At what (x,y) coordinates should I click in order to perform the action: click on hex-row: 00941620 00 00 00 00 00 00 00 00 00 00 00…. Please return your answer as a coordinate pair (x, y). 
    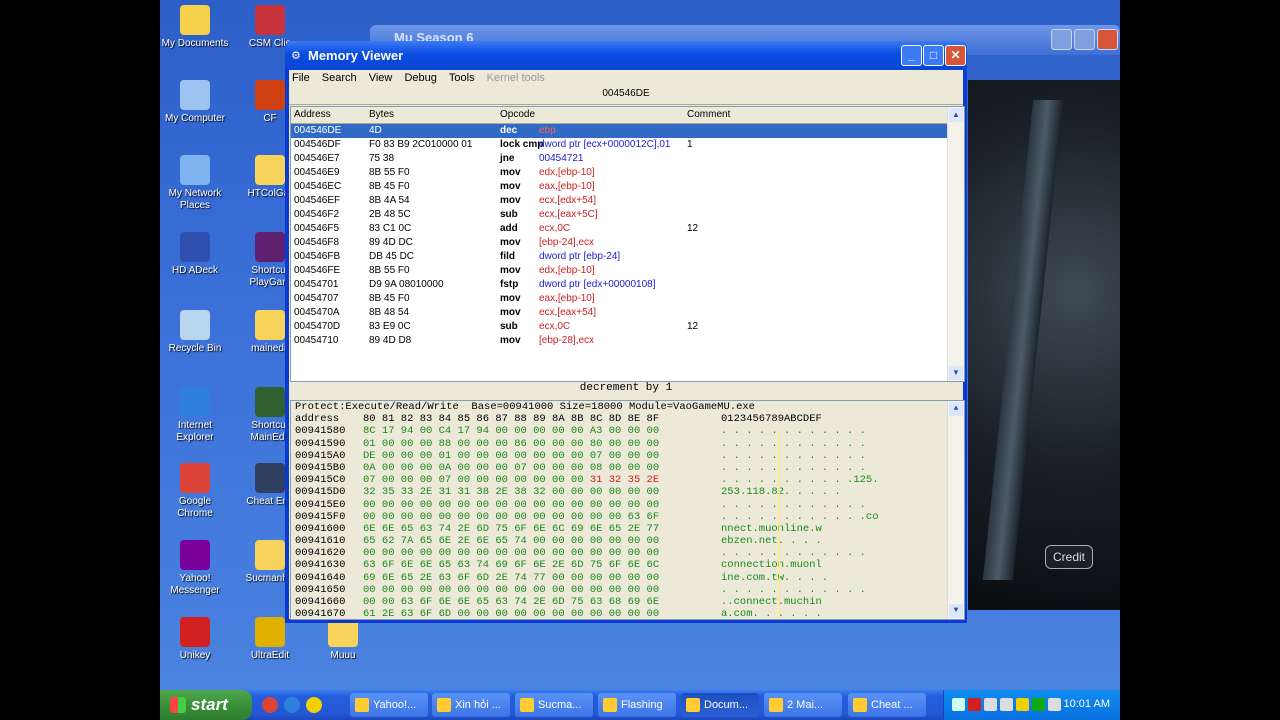
    Looking at the image, I should click on (627, 553).